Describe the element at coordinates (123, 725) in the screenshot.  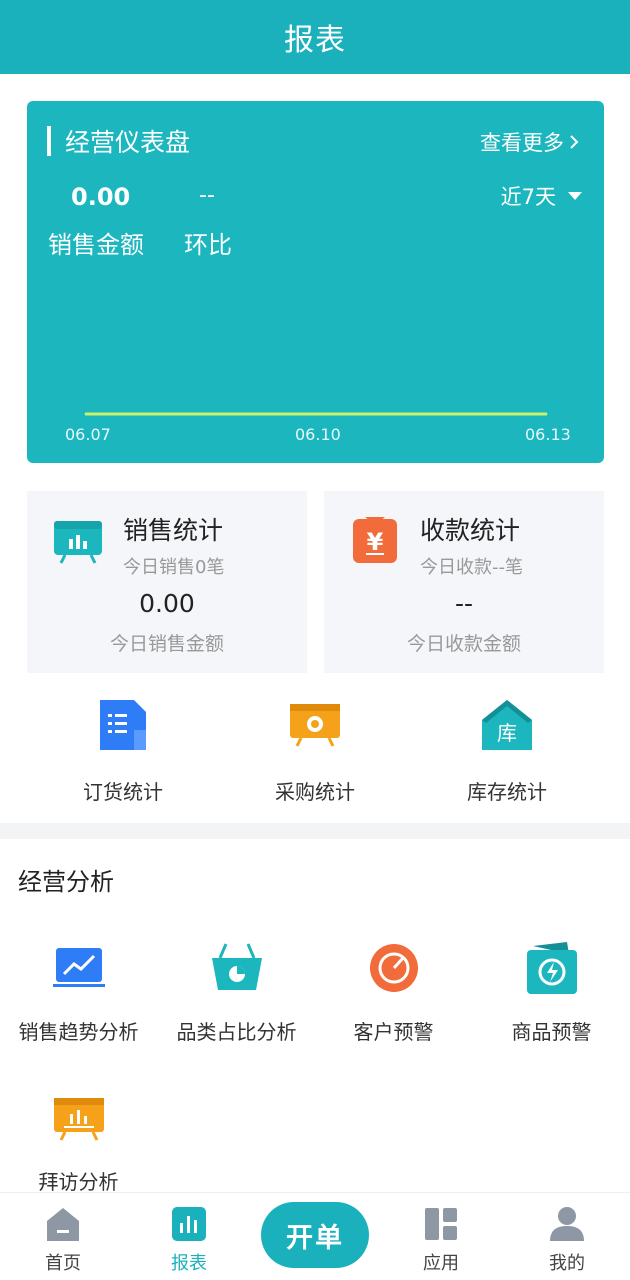
I see `order-document-icon` at that location.